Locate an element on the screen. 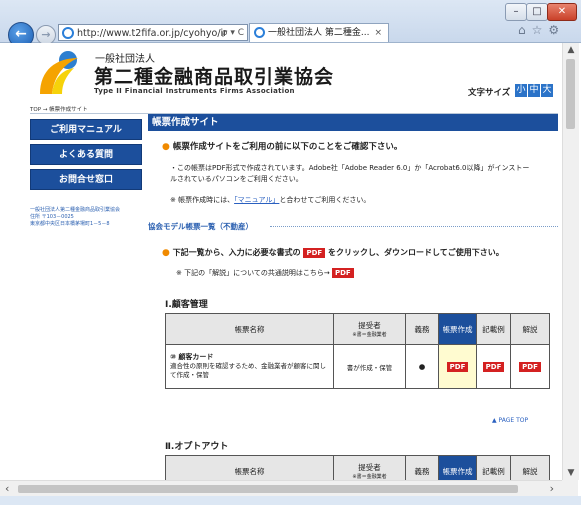 The height and width of the screenshot is (505, 581). intro-label: 帳票作成サイトをご利用の前に以下のことをご確認下さい。 is located at coordinates (287, 147).